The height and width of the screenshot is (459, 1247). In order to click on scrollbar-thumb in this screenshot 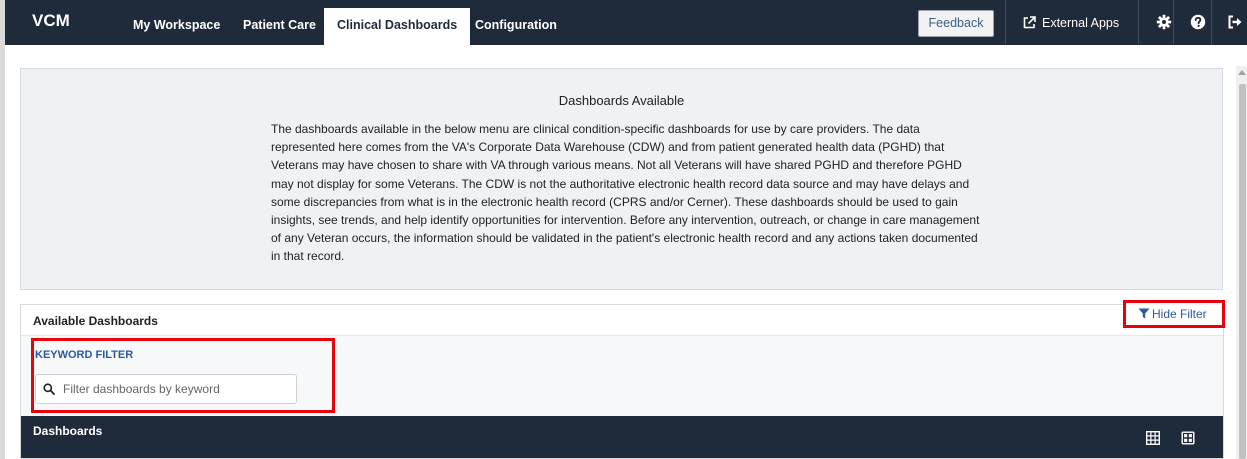, I will do `click(1242, 271)`.